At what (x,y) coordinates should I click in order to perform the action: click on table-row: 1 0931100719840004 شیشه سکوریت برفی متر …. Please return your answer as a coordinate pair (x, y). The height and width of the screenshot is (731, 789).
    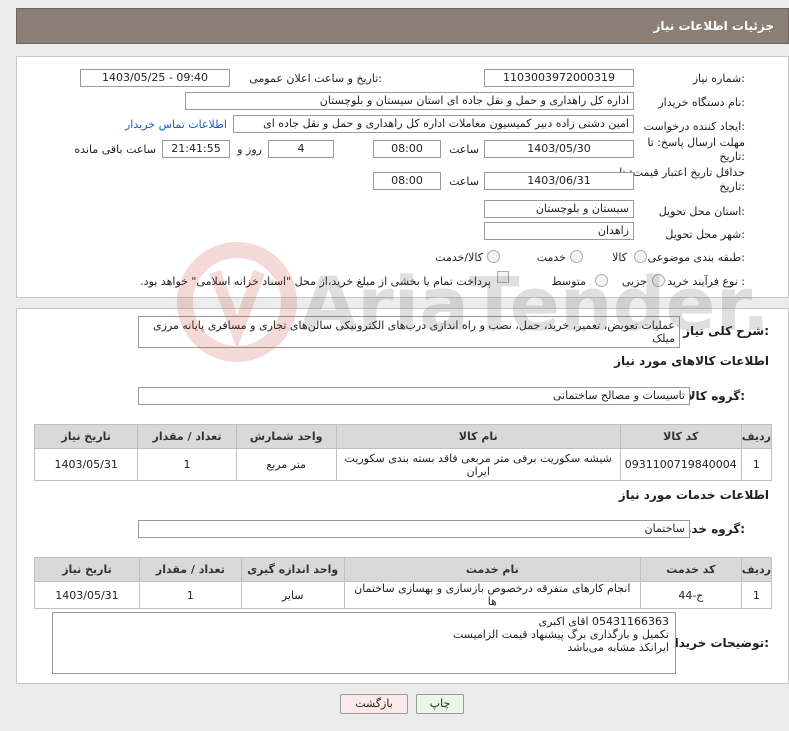
    Looking at the image, I should click on (403, 464).